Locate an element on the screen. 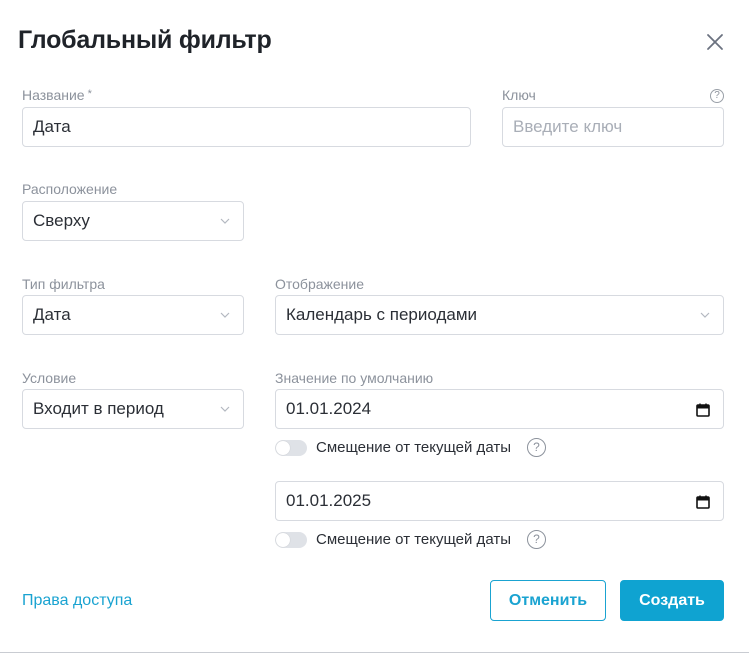 This screenshot has height=653, width=749. position-select-value: Сверху is located at coordinates (61, 220).